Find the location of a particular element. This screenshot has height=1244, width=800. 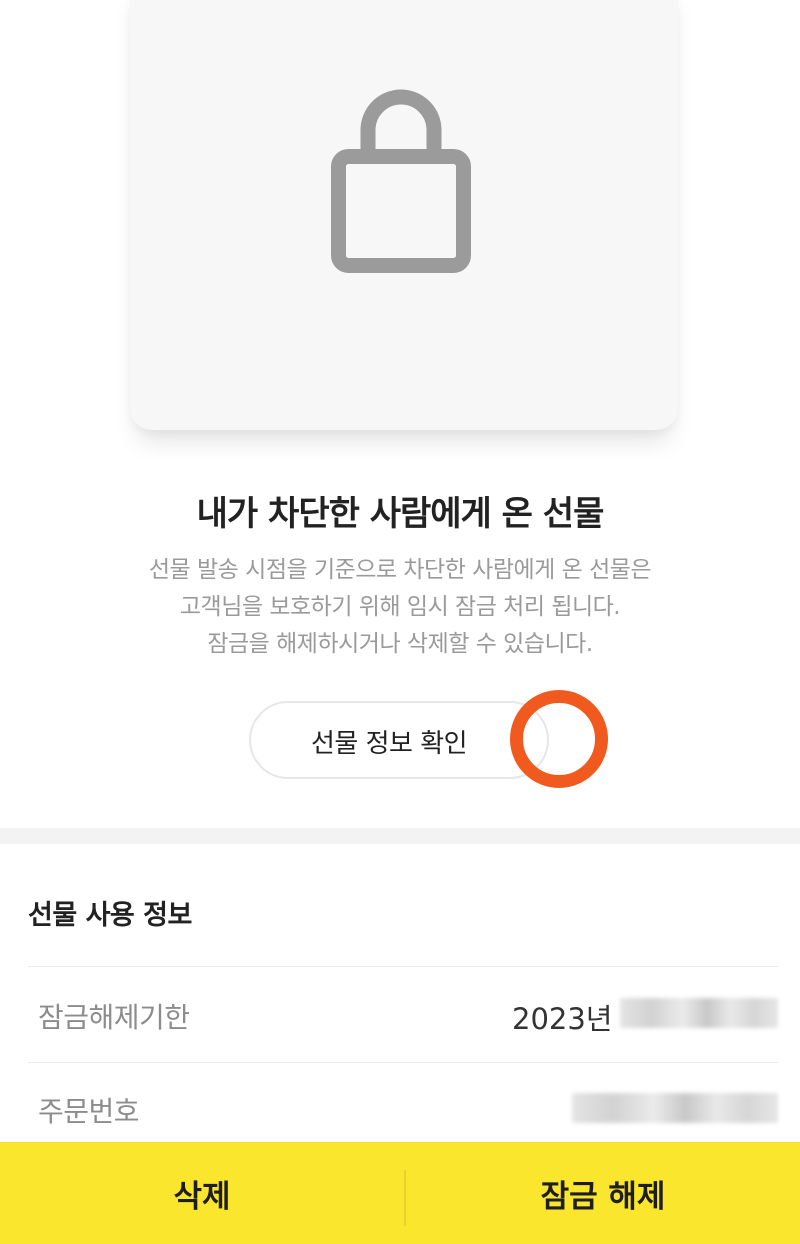

redacted-date-blur is located at coordinates (699, 1013).